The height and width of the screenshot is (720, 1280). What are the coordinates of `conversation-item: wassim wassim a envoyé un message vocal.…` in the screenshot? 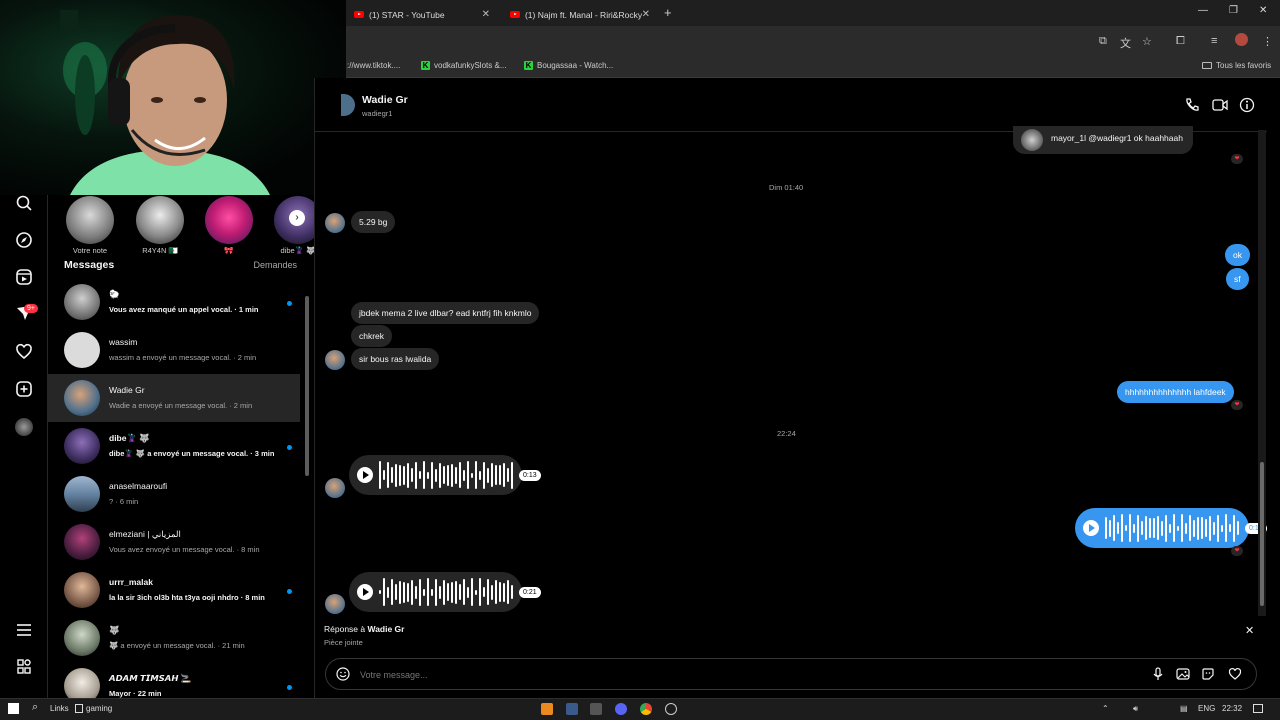 It's located at (174, 350).